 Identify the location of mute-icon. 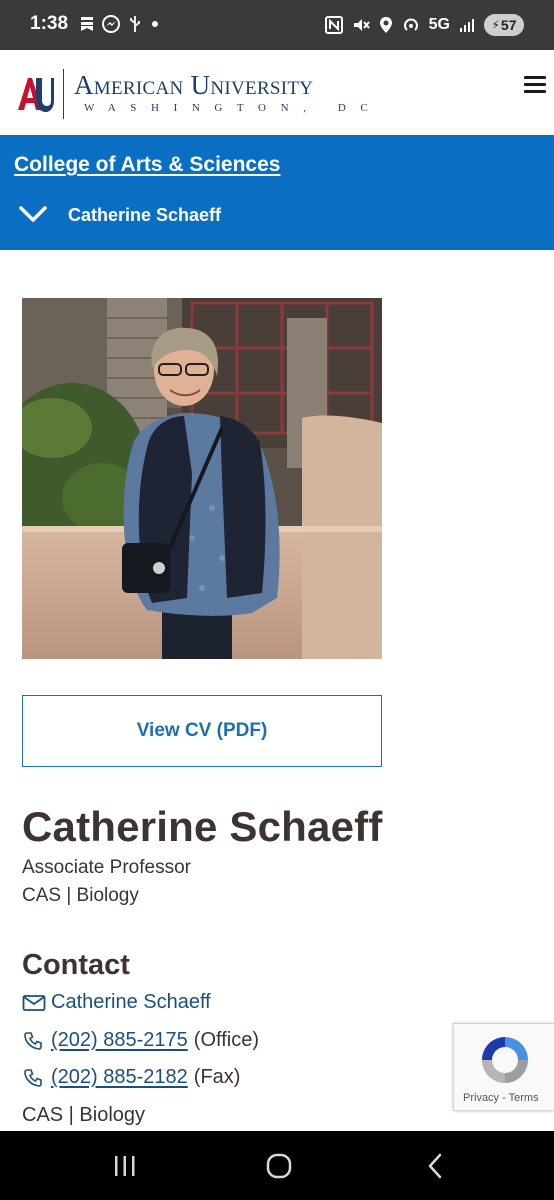
(361, 25).